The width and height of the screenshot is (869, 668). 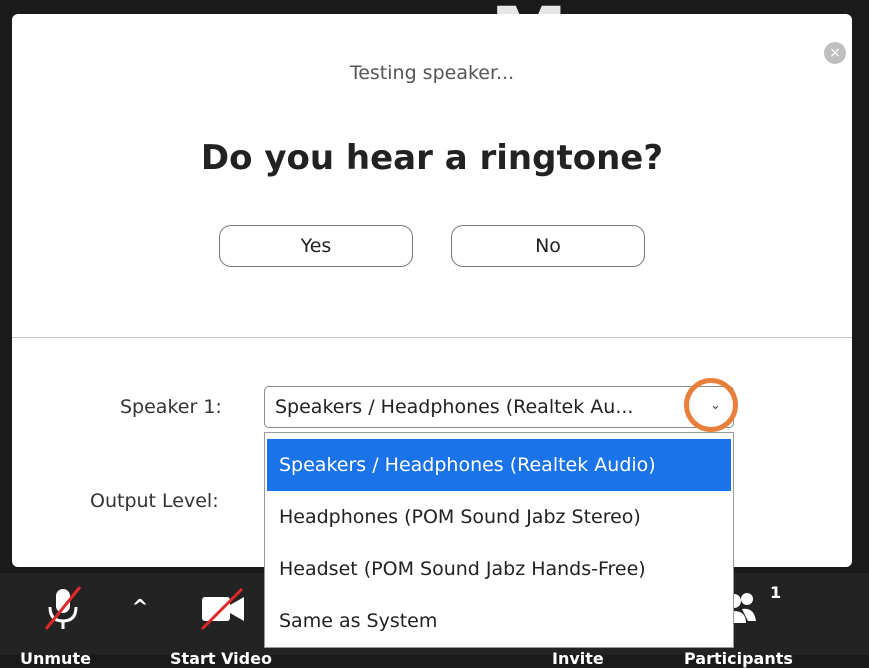 I want to click on speaker-option: Headphones (POM Sound Jabz Stereo), so click(x=499, y=517).